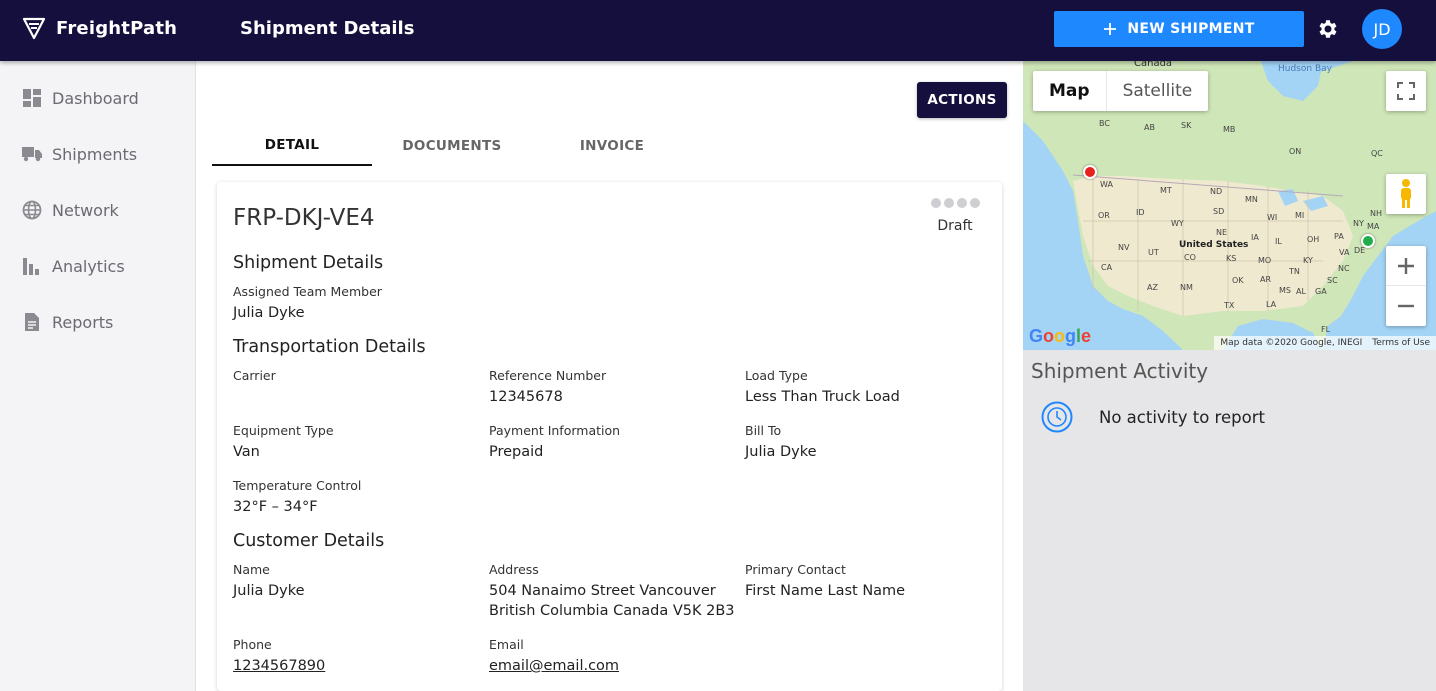 This screenshot has height=691, width=1436. What do you see at coordinates (1332, 280) in the screenshot?
I see `map-label-sc: SC` at bounding box center [1332, 280].